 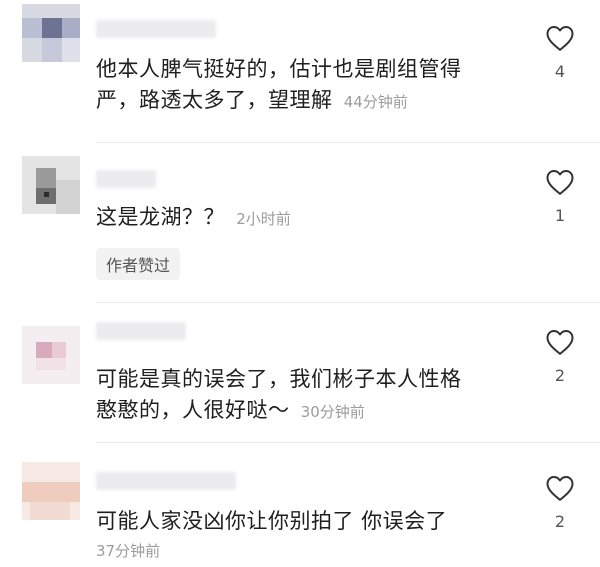 I want to click on like-count: 1, so click(x=560, y=215).